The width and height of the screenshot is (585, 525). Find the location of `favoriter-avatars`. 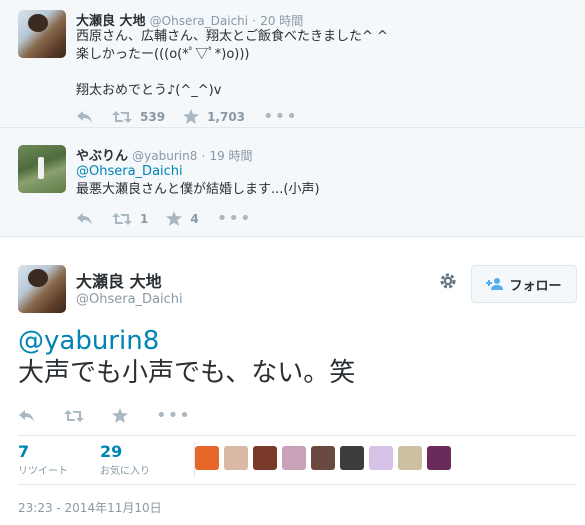

favoriter-avatars is located at coordinates (325, 458).